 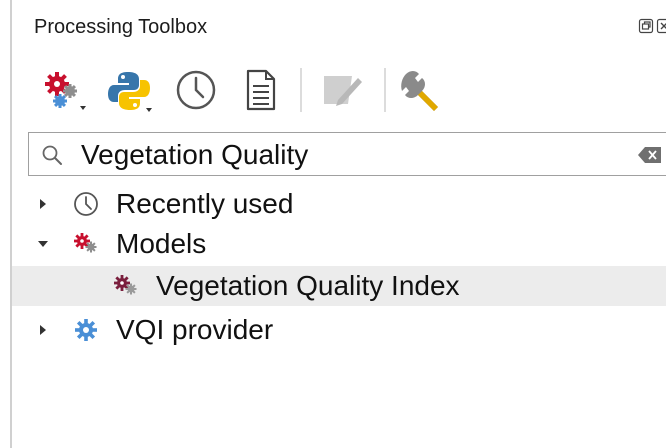 I want to click on tree-item-label: Vegetation Quality Index, so click(x=308, y=285).